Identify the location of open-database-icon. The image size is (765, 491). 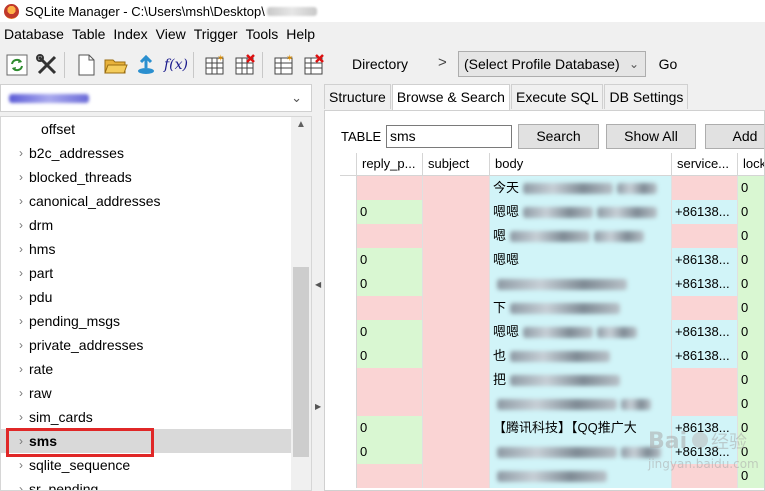
(116, 65).